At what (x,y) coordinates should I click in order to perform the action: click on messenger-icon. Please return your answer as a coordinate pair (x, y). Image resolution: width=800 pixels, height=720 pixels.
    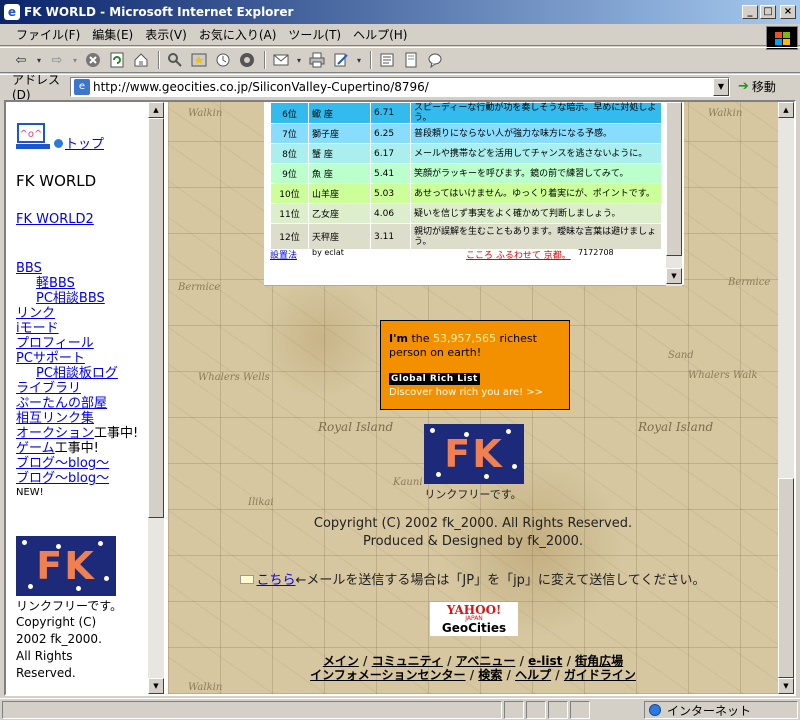
    Looking at the image, I should click on (435, 60).